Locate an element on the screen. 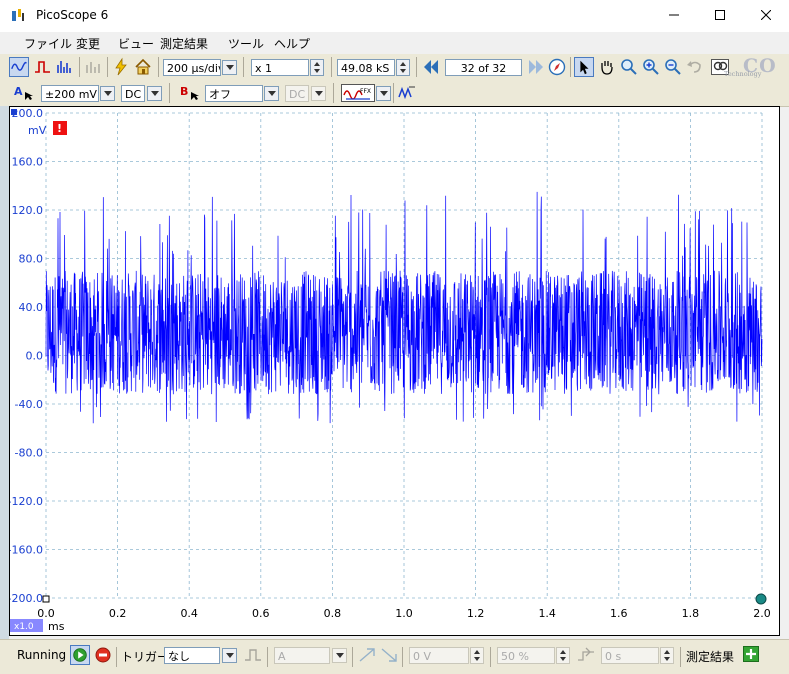 This screenshot has height=674, width=789. y-tick-label: 80.0 is located at coordinates (31, 259).